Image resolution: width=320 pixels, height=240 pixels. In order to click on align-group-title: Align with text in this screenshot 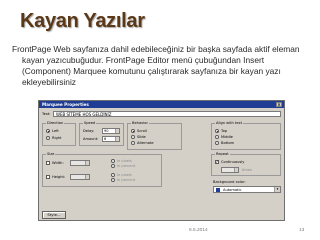, I will do `click(229, 123)`.